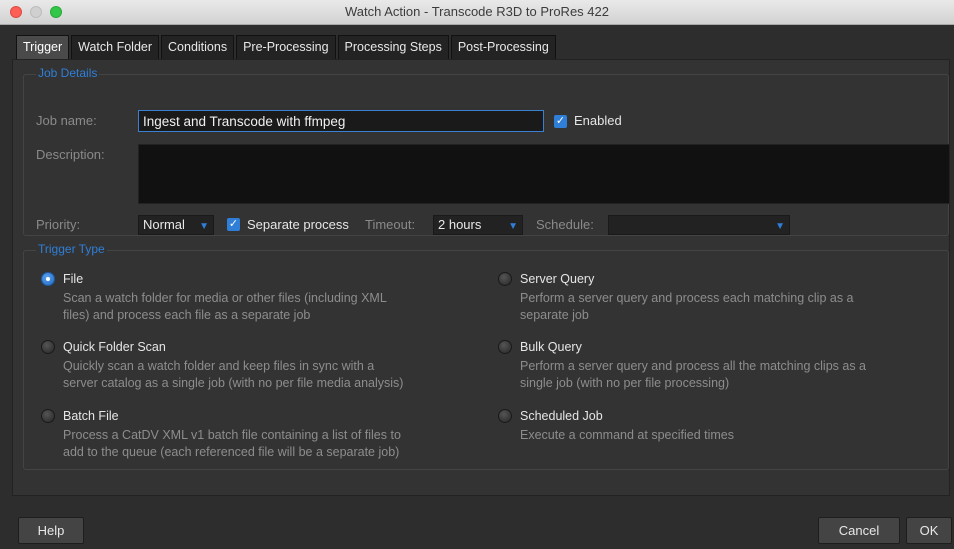 The width and height of the screenshot is (954, 549). I want to click on priority-select: Normal ▼, so click(176, 225).